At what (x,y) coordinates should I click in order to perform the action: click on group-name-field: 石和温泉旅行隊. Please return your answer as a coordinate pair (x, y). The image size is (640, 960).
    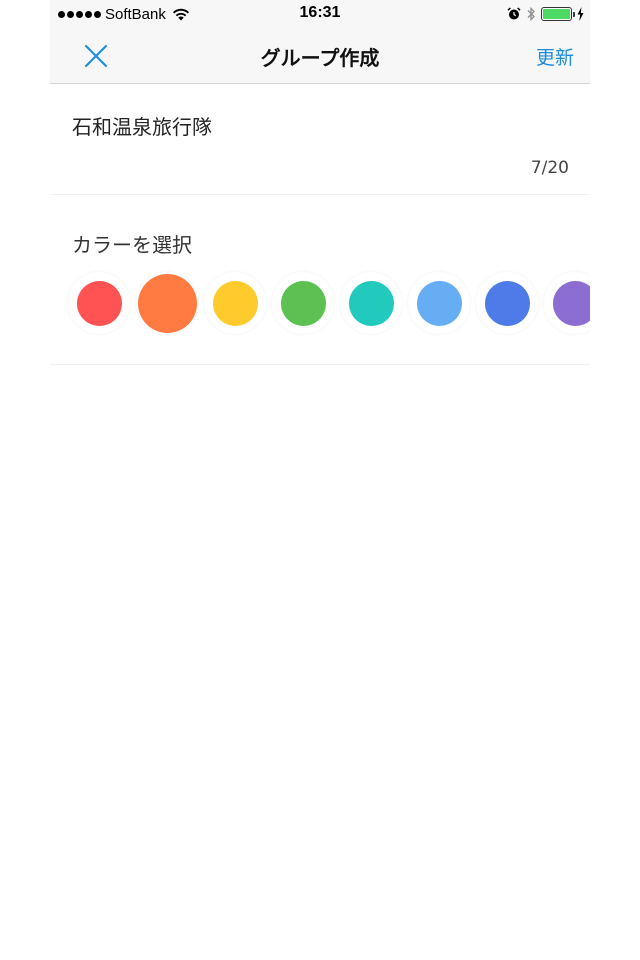
    Looking at the image, I should click on (312, 125).